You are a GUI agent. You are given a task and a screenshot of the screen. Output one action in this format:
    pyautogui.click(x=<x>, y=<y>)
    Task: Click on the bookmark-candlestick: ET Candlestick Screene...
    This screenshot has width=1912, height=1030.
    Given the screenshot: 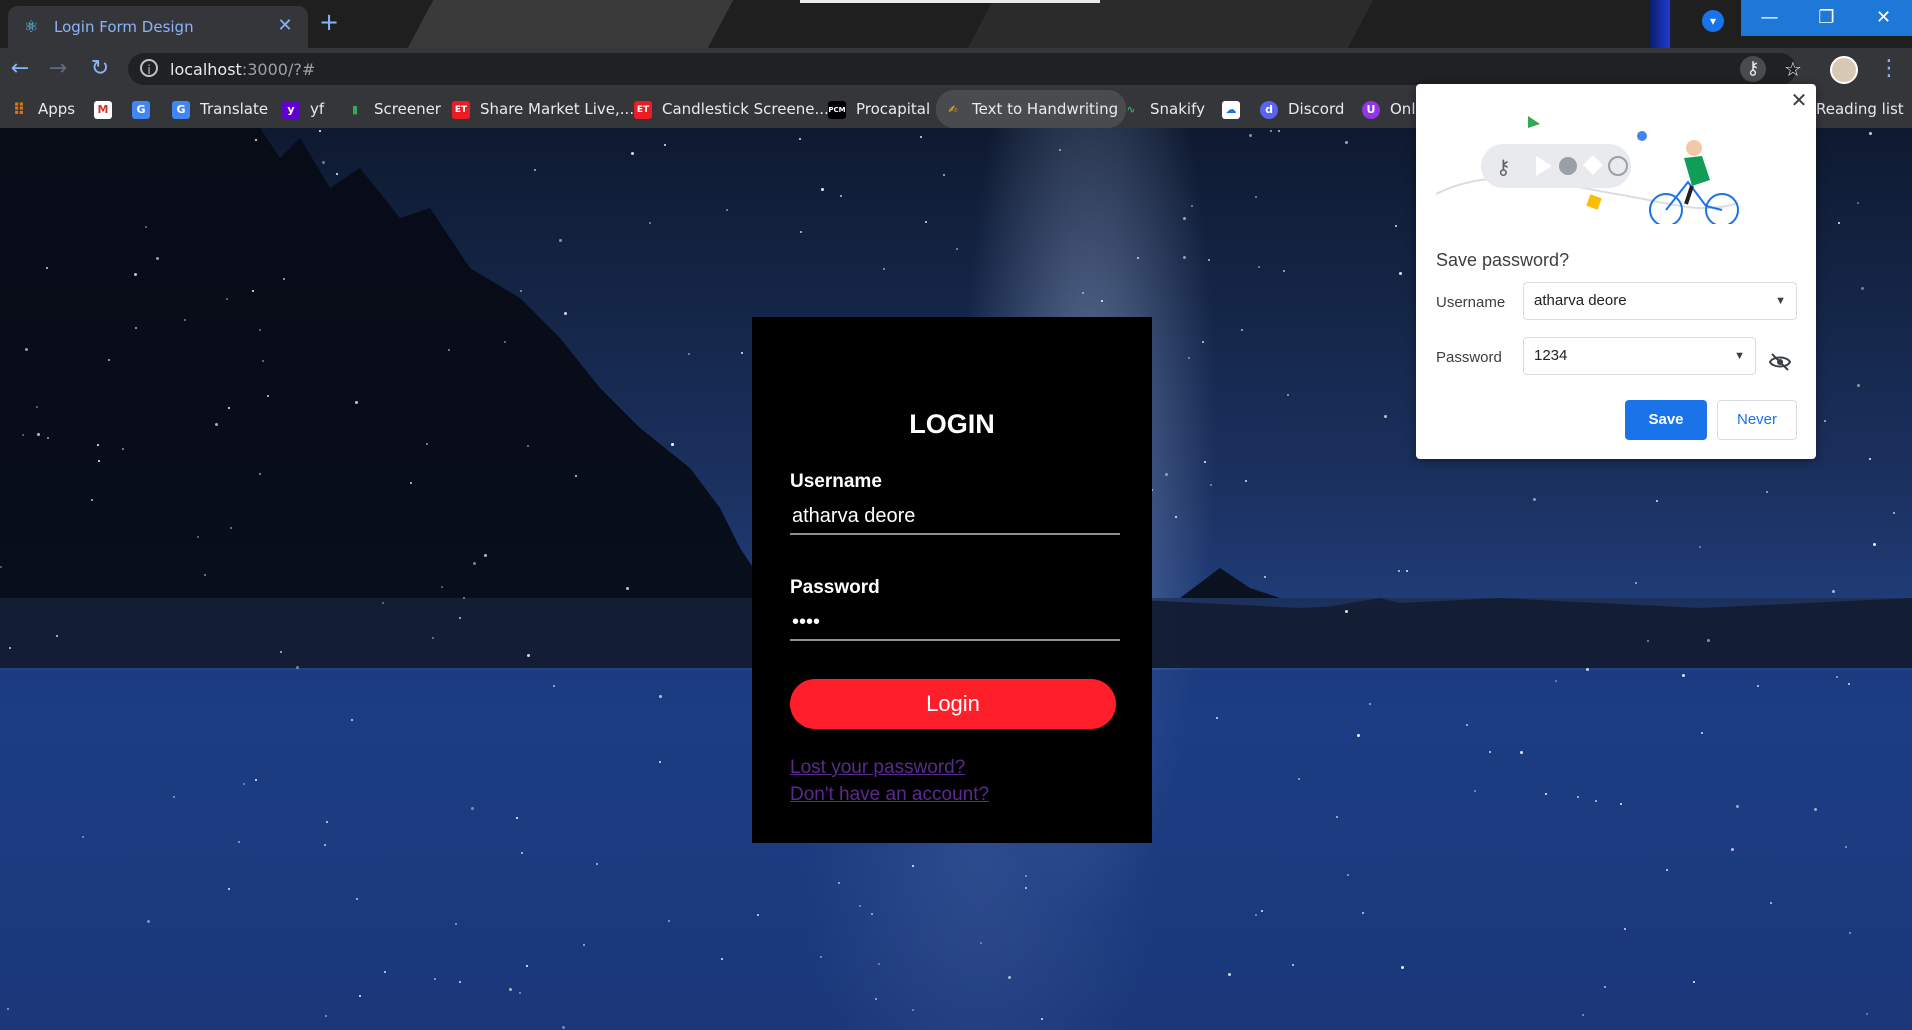 What is the action you would take?
    pyautogui.click(x=731, y=109)
    